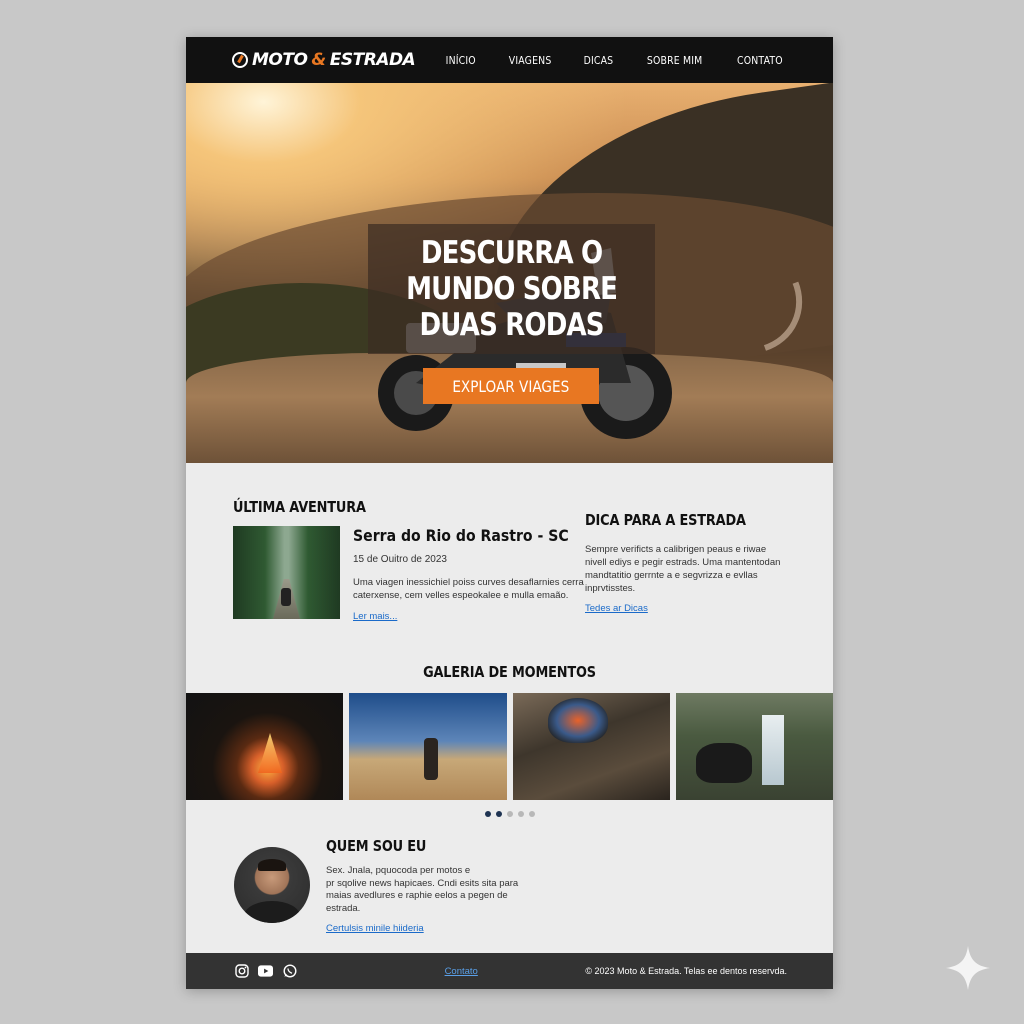 The image size is (1024, 1024). I want to click on site-logo: MOTO & ESTRADA, so click(324, 60).